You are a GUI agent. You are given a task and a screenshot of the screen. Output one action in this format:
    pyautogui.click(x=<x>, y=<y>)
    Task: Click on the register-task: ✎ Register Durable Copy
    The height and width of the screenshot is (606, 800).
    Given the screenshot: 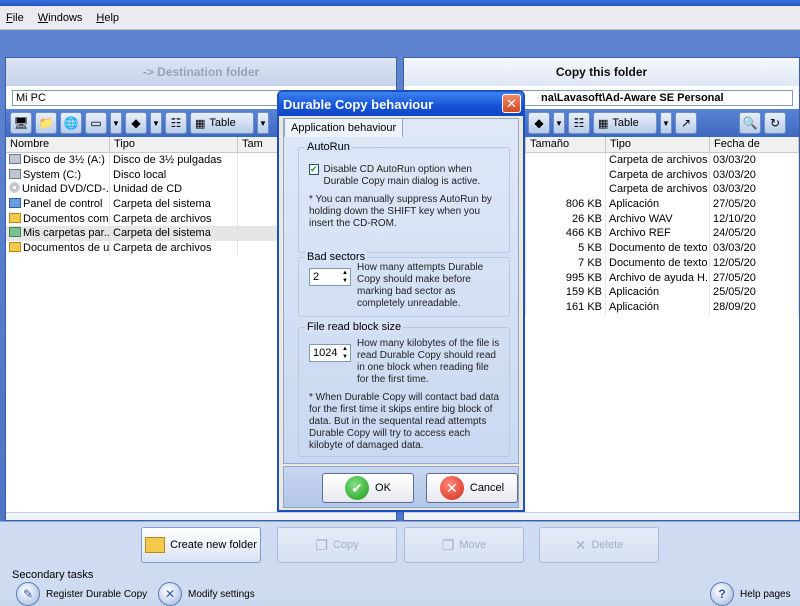 What is the action you would take?
    pyautogui.click(x=81, y=594)
    